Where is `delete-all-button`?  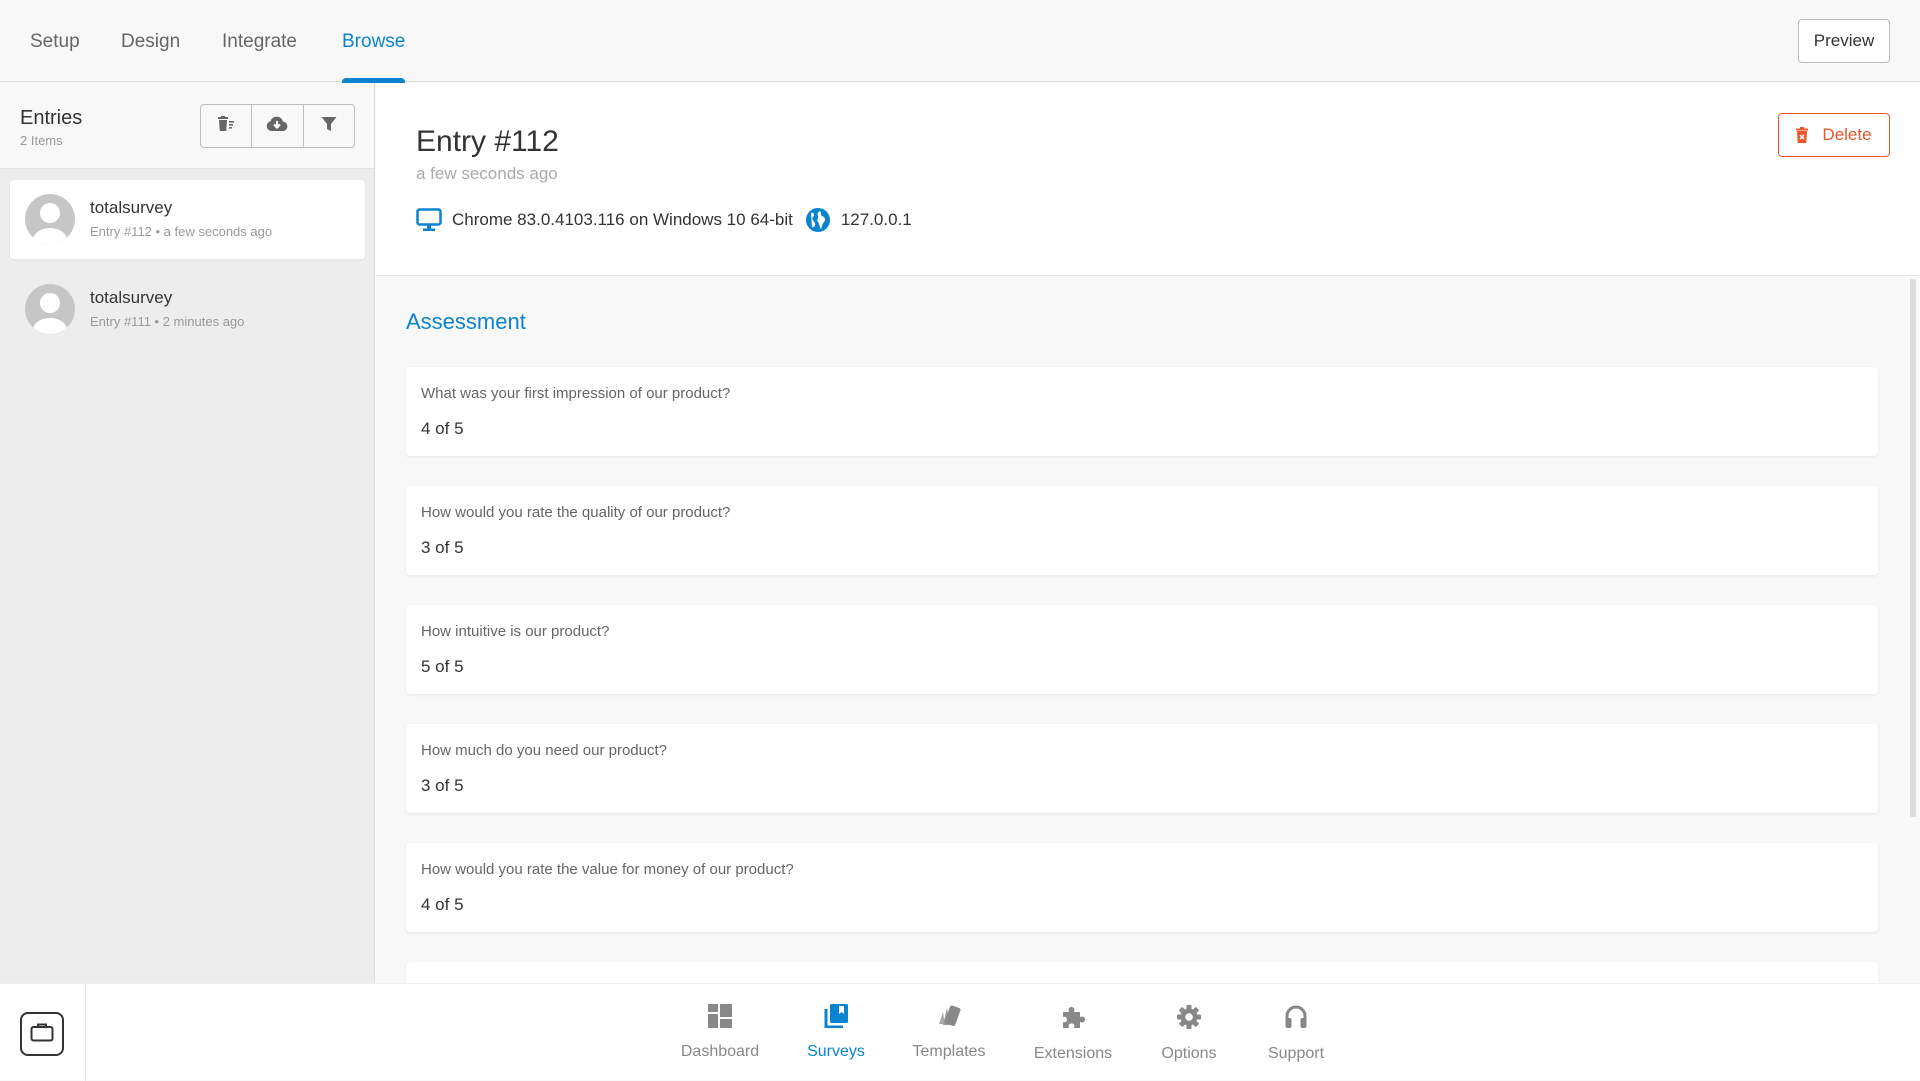 delete-all-button is located at coordinates (227, 126).